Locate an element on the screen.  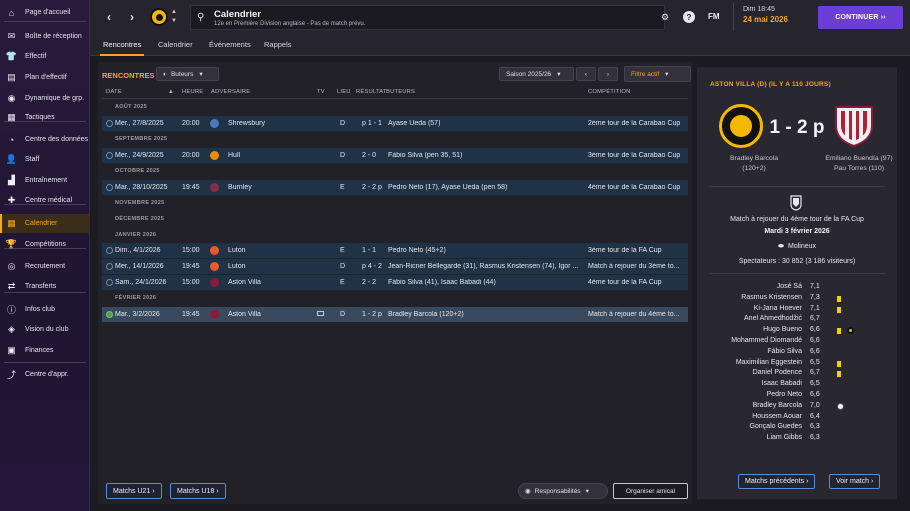
player-rating-row: Isaac Babadi 6,5 is located at coordinates (797, 385).